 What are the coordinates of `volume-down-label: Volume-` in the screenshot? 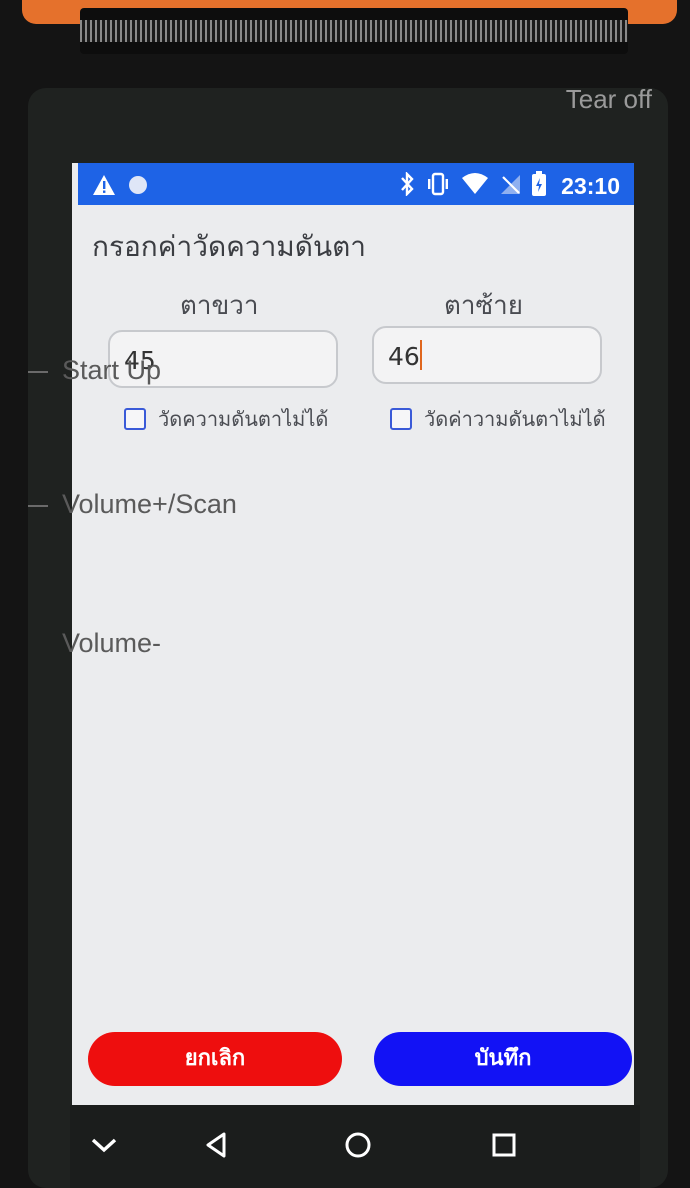 It's located at (112, 643).